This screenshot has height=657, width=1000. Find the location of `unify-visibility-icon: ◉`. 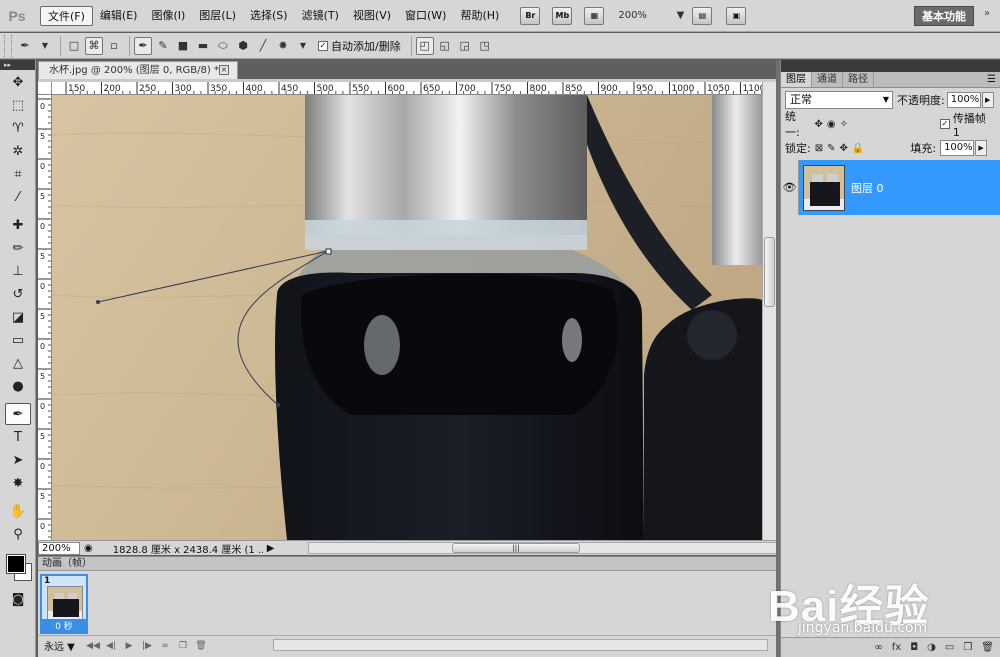

unify-visibility-icon: ◉ is located at coordinates (831, 124).